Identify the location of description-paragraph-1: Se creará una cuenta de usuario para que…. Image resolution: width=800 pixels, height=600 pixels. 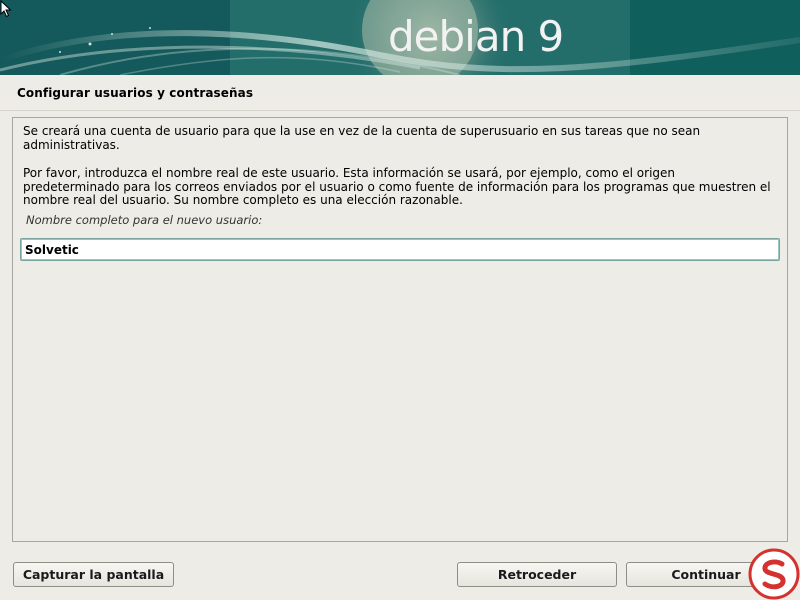
(362, 138).